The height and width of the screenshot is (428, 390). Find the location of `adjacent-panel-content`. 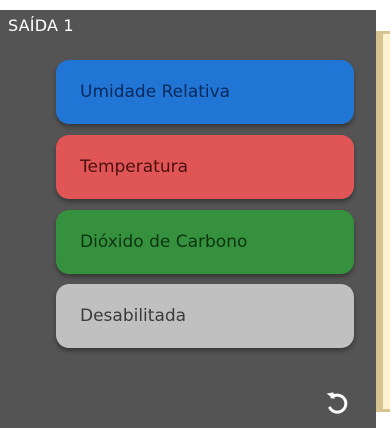

adjacent-panel-content is located at coordinates (386, 221).